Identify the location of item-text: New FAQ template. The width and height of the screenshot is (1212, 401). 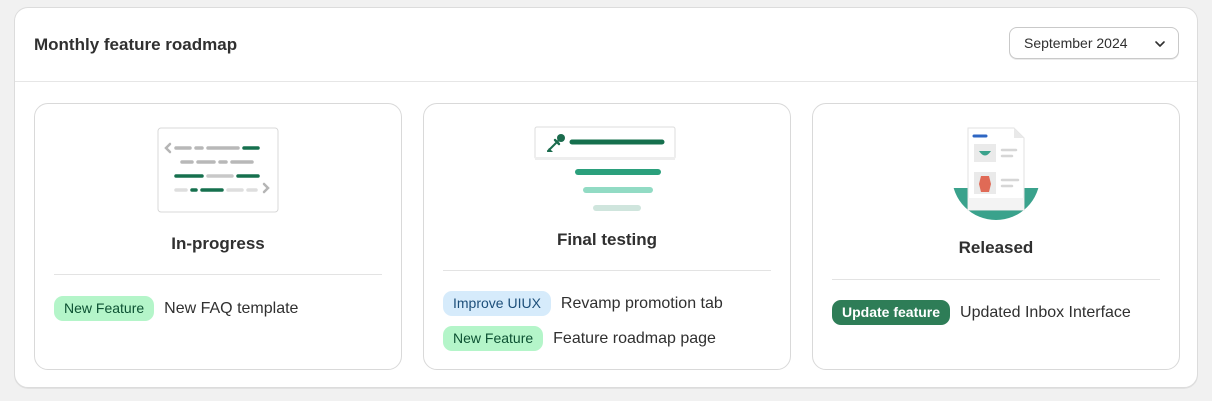
(231, 308).